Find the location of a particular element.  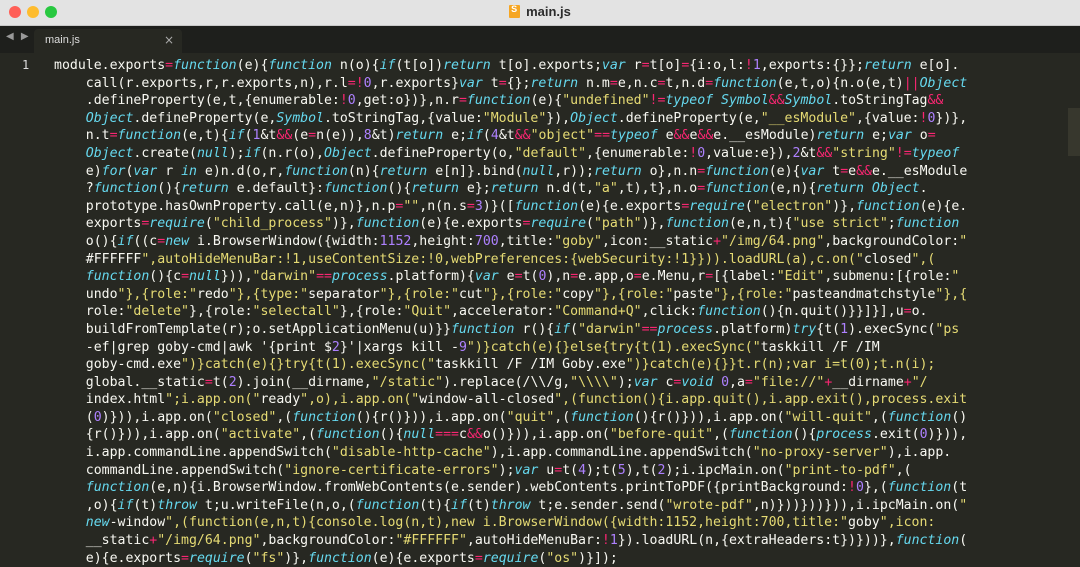

tab-label: main.js is located at coordinates (62, 40).